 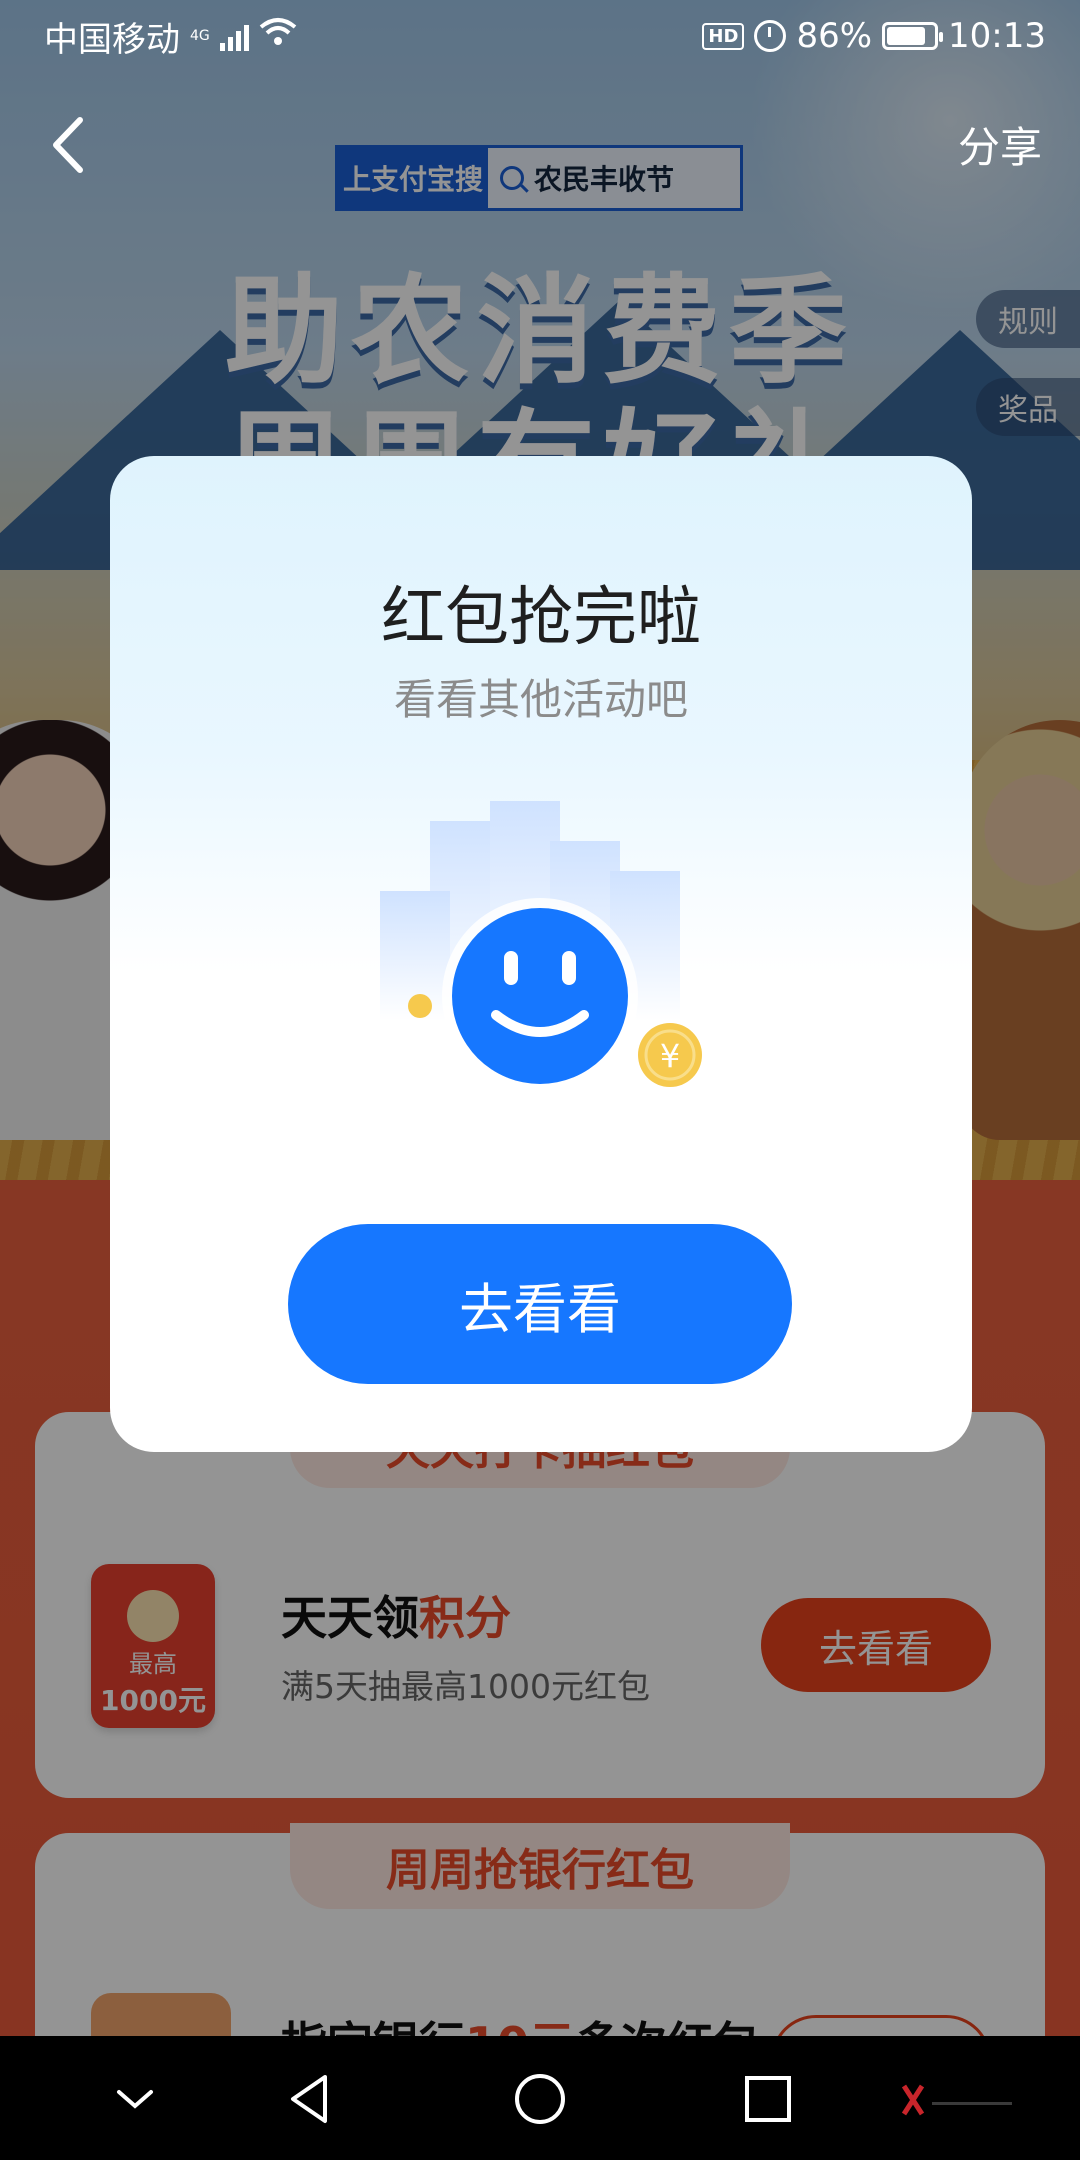 What do you see at coordinates (997, 36) in the screenshot?
I see `clock: 10:13` at bounding box center [997, 36].